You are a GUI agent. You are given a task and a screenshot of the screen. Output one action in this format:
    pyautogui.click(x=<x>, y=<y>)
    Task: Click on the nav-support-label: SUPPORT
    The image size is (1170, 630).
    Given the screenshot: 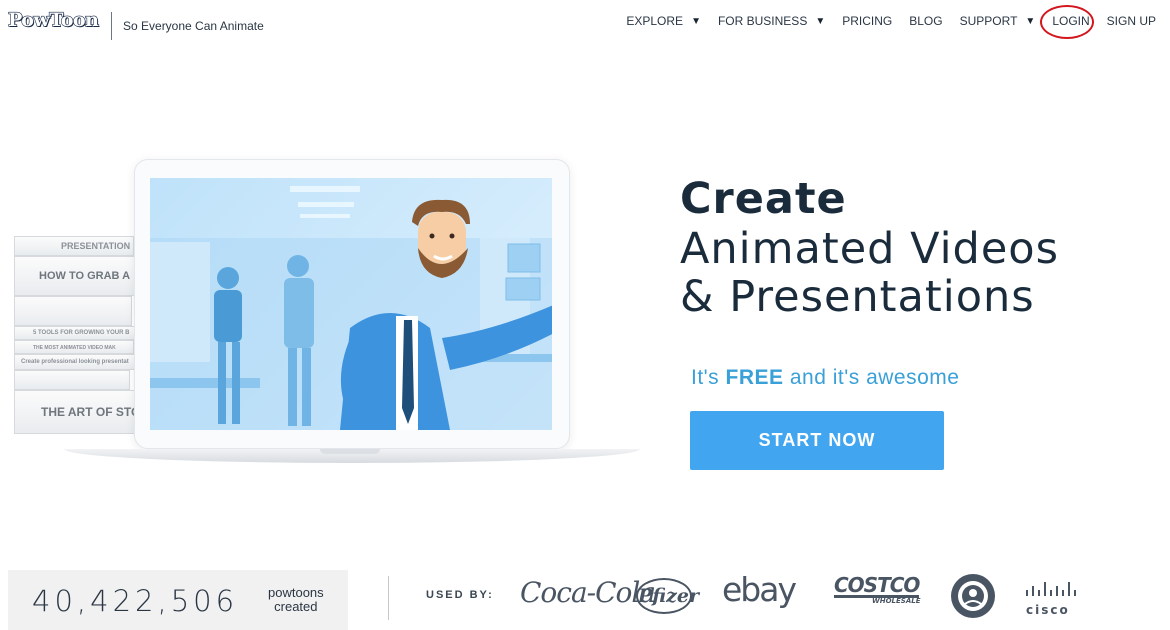 What is the action you would take?
    pyautogui.click(x=988, y=21)
    